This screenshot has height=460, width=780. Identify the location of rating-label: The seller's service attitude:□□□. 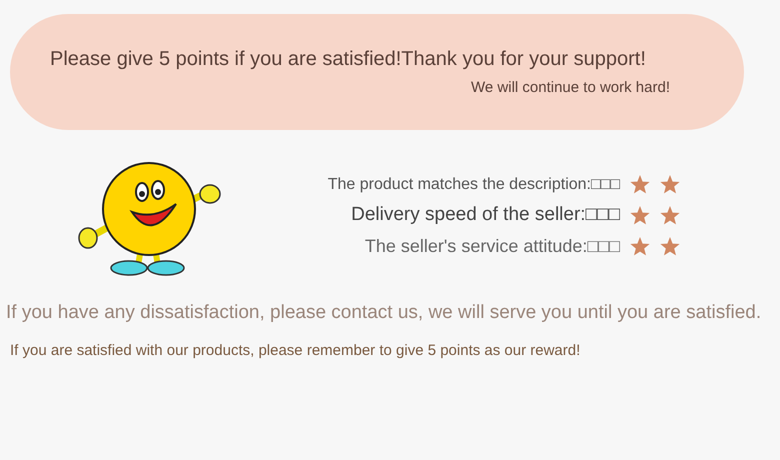
(492, 246).